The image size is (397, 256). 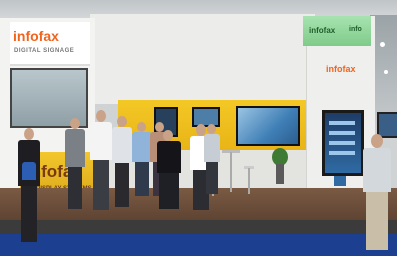 I want to click on tower-display-screen, so click(x=343, y=143).